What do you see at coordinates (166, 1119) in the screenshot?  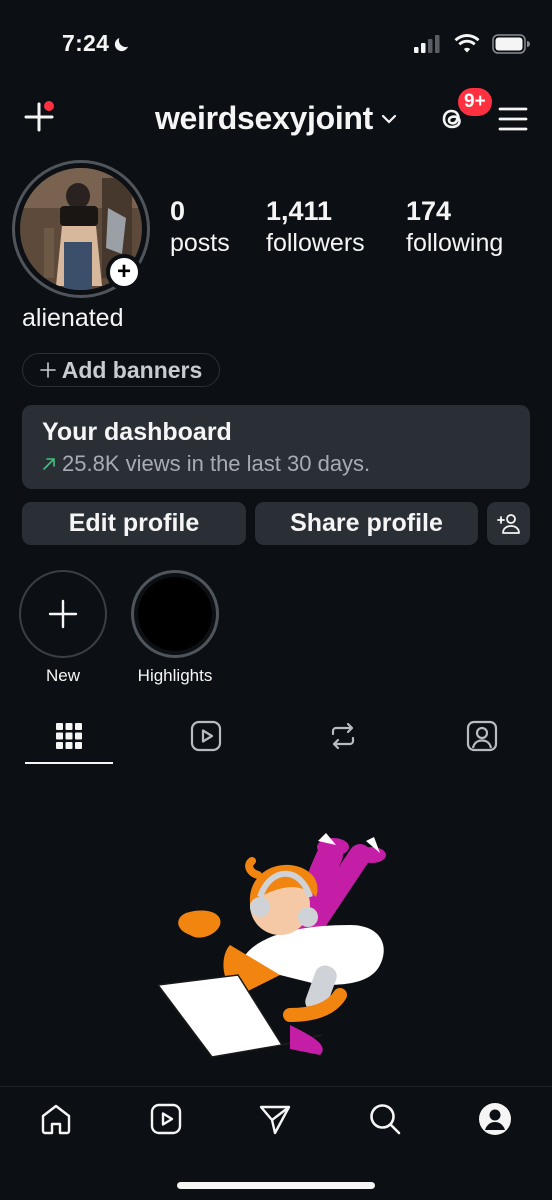 I see `reels-icon` at bounding box center [166, 1119].